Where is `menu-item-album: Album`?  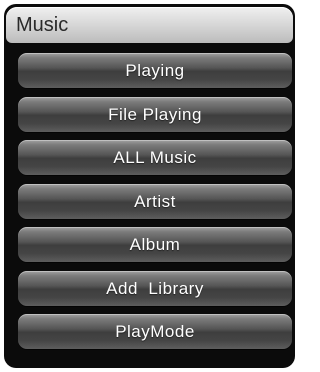
menu-item-album: Album is located at coordinates (155, 244).